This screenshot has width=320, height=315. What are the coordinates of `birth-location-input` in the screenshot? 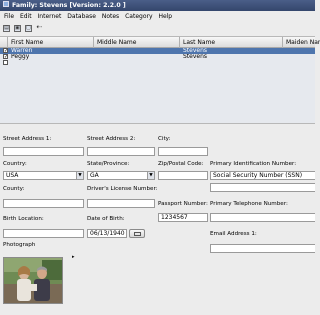 It's located at (43, 233).